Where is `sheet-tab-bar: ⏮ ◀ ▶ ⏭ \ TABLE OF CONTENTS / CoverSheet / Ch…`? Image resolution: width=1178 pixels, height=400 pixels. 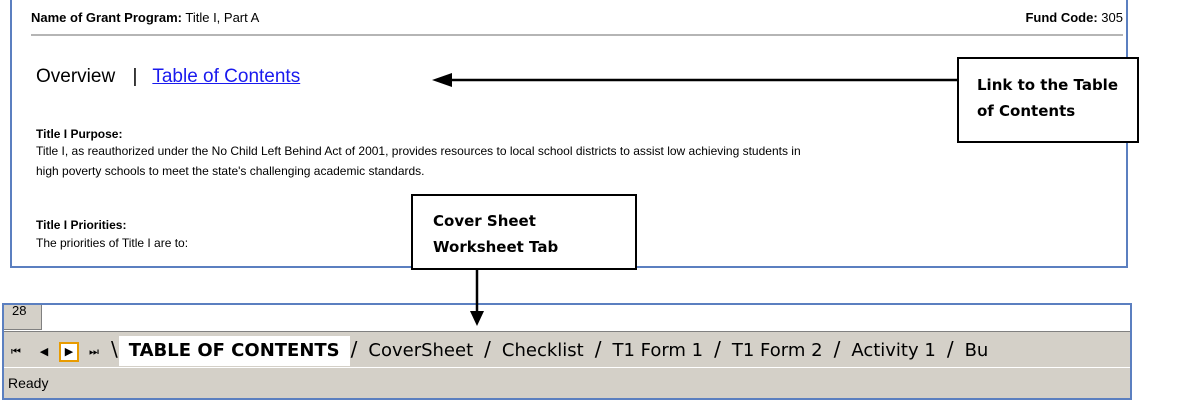 sheet-tab-bar: ⏮ ◀ ▶ ⏭ \ TABLE OF CONTENTS / CoverSheet / Ch… is located at coordinates (567, 349).